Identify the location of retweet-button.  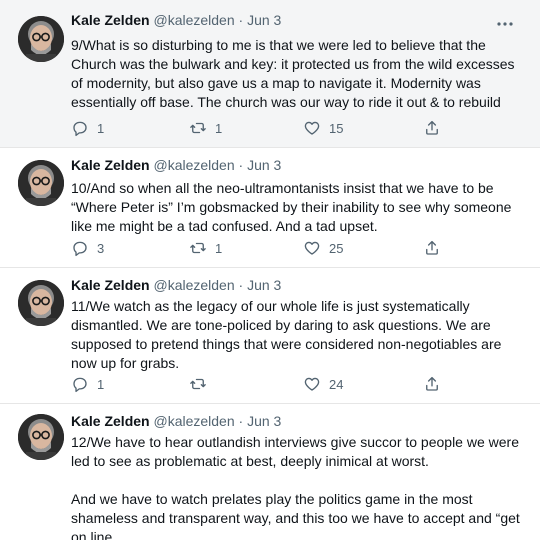
(202, 384).